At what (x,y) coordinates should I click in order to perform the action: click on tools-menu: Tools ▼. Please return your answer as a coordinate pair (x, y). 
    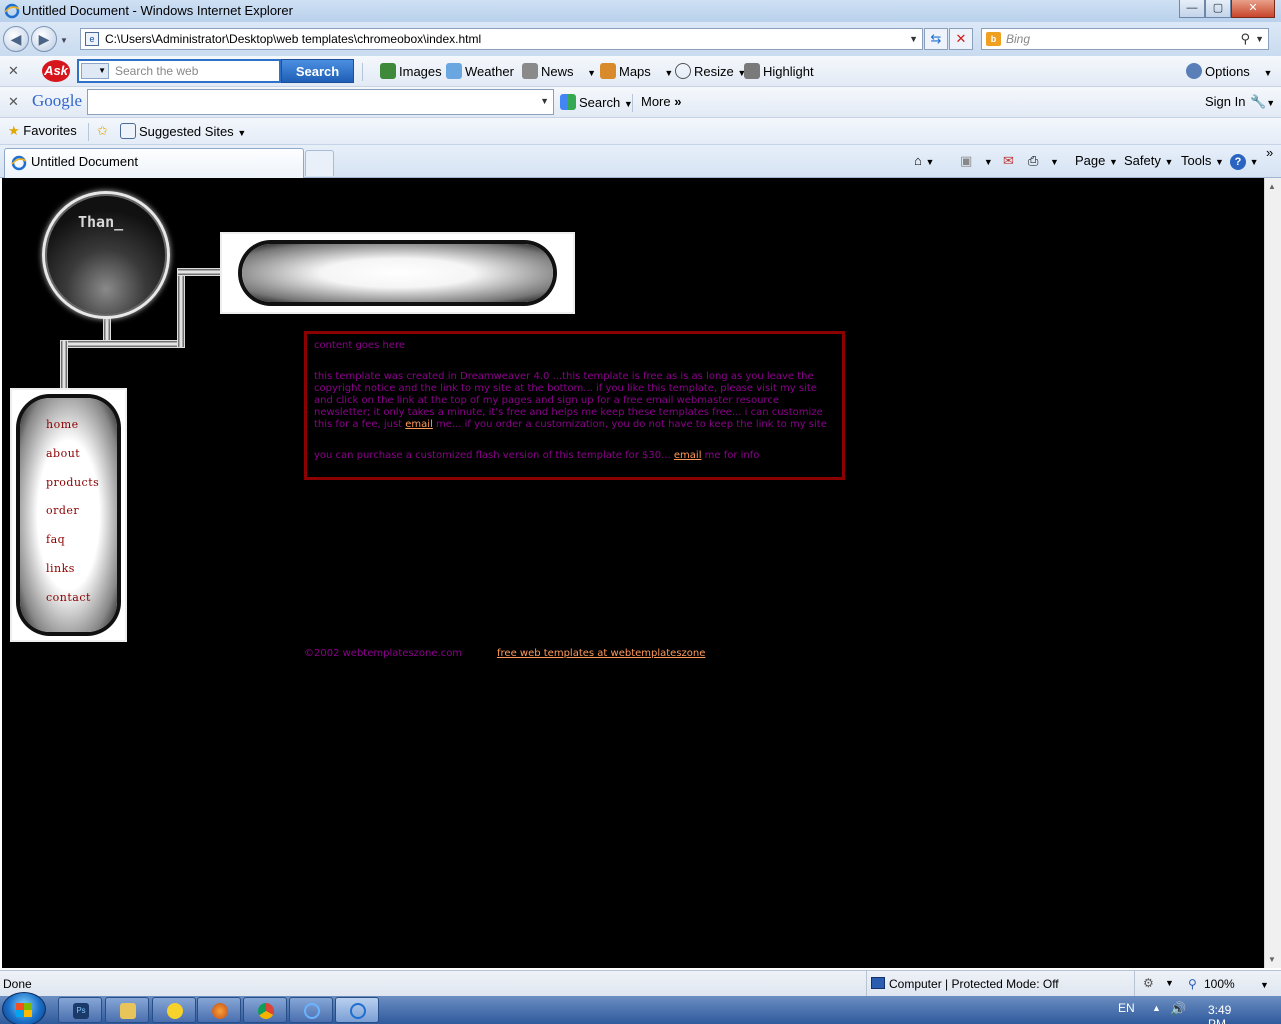
    Looking at the image, I should click on (1202, 160).